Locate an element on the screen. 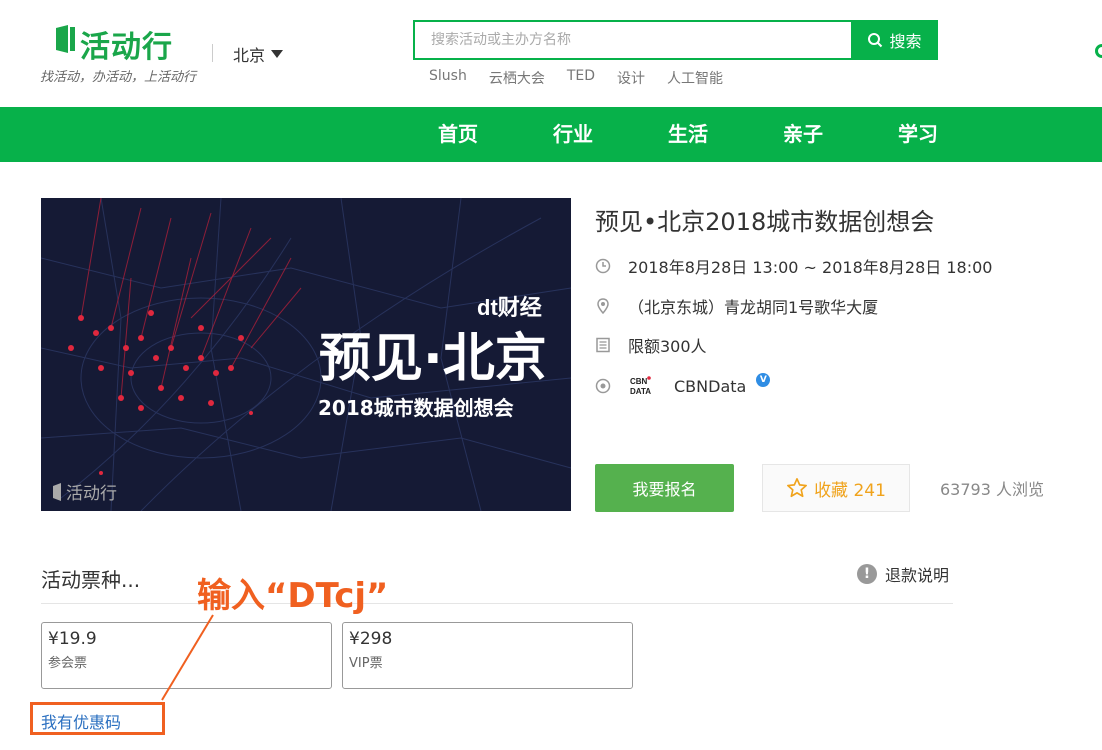 The height and width of the screenshot is (750, 1102). refund-label: 退款说明 is located at coordinates (917, 575).